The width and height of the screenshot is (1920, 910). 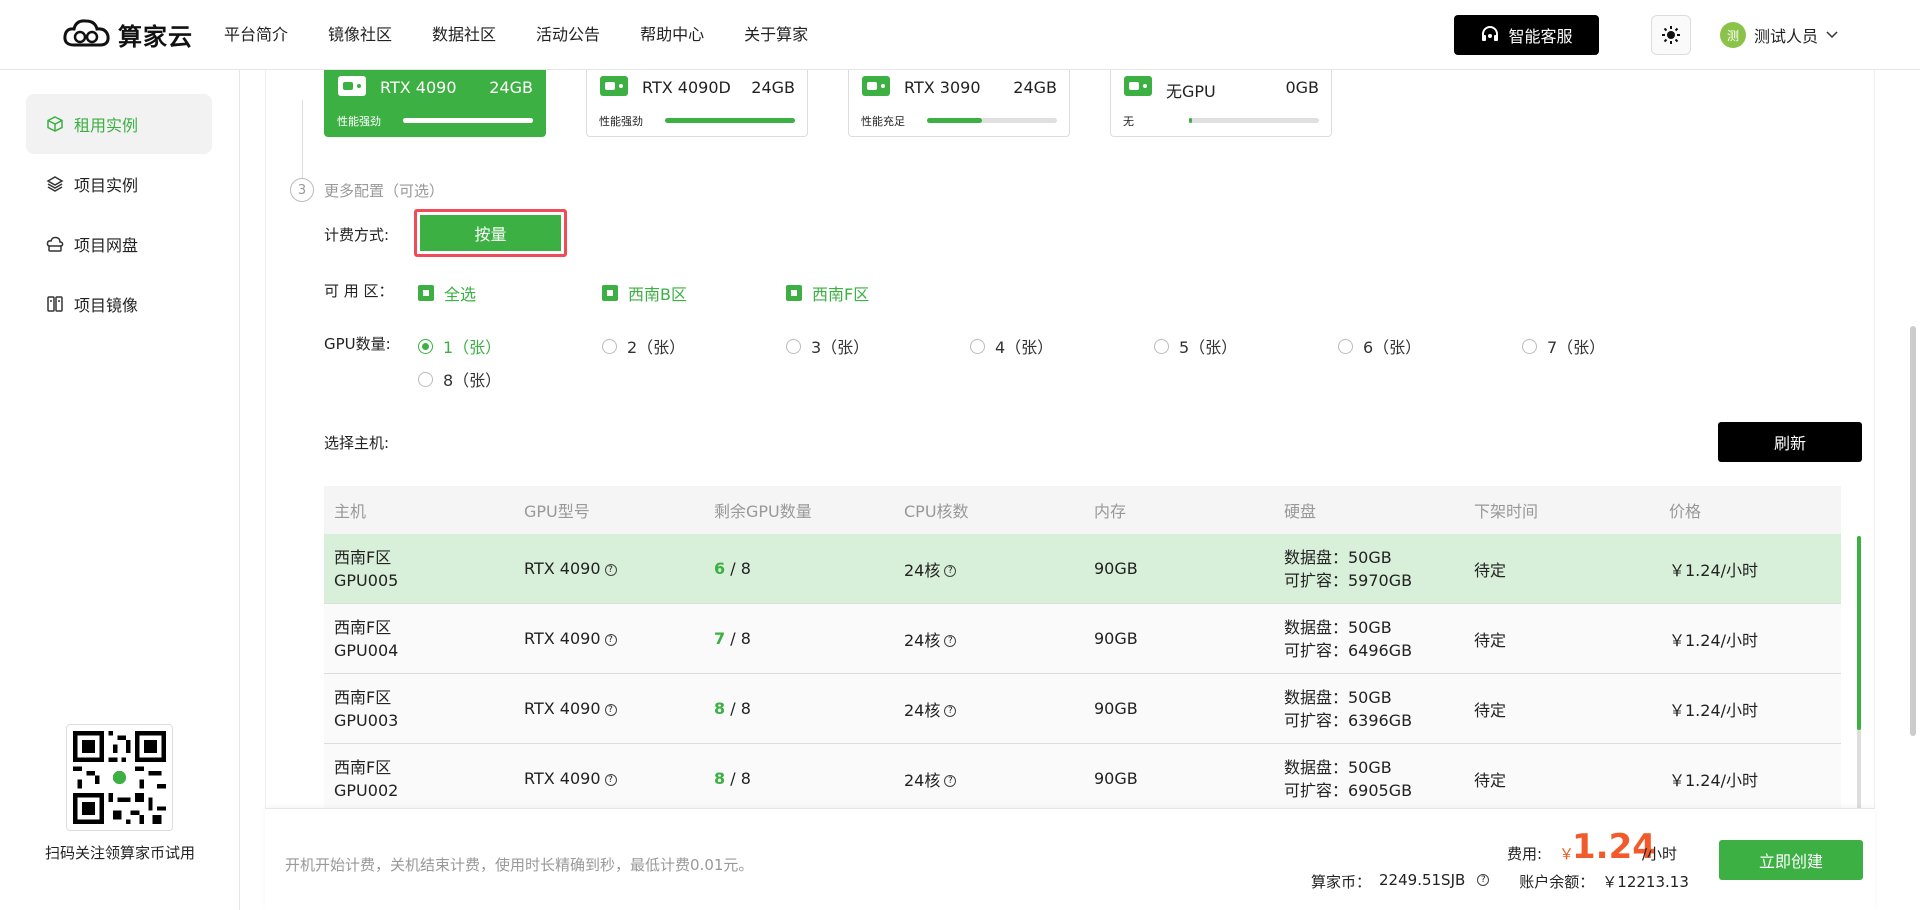 I want to click on gpu-count-radio-6: 6（张）, so click(x=1379, y=346).